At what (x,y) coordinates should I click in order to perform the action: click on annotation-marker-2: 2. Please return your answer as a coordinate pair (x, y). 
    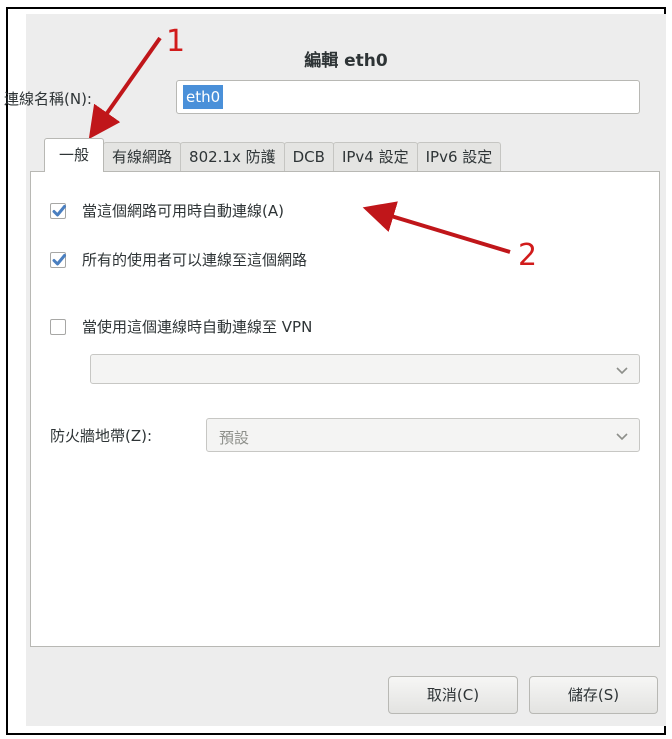
    Looking at the image, I should click on (528, 255).